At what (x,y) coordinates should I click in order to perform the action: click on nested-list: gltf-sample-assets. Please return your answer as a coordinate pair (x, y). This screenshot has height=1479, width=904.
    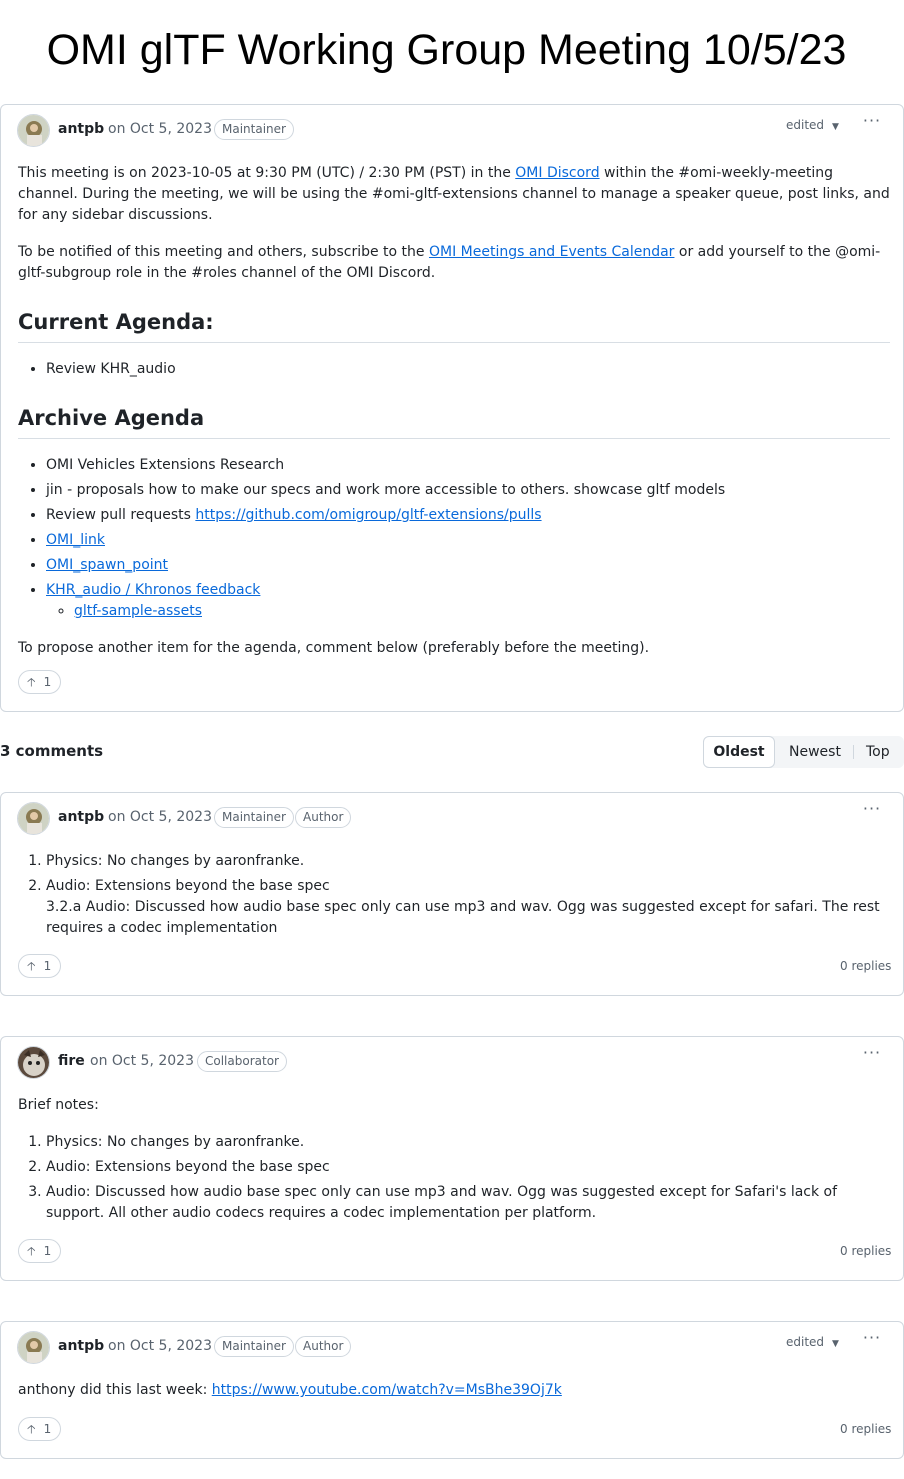
    Looking at the image, I should click on (468, 611).